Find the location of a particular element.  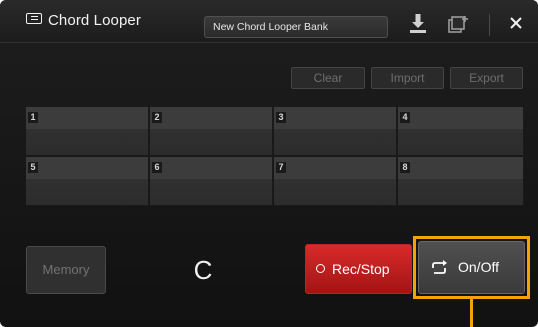

memory-slot: 2 is located at coordinates (211, 131).